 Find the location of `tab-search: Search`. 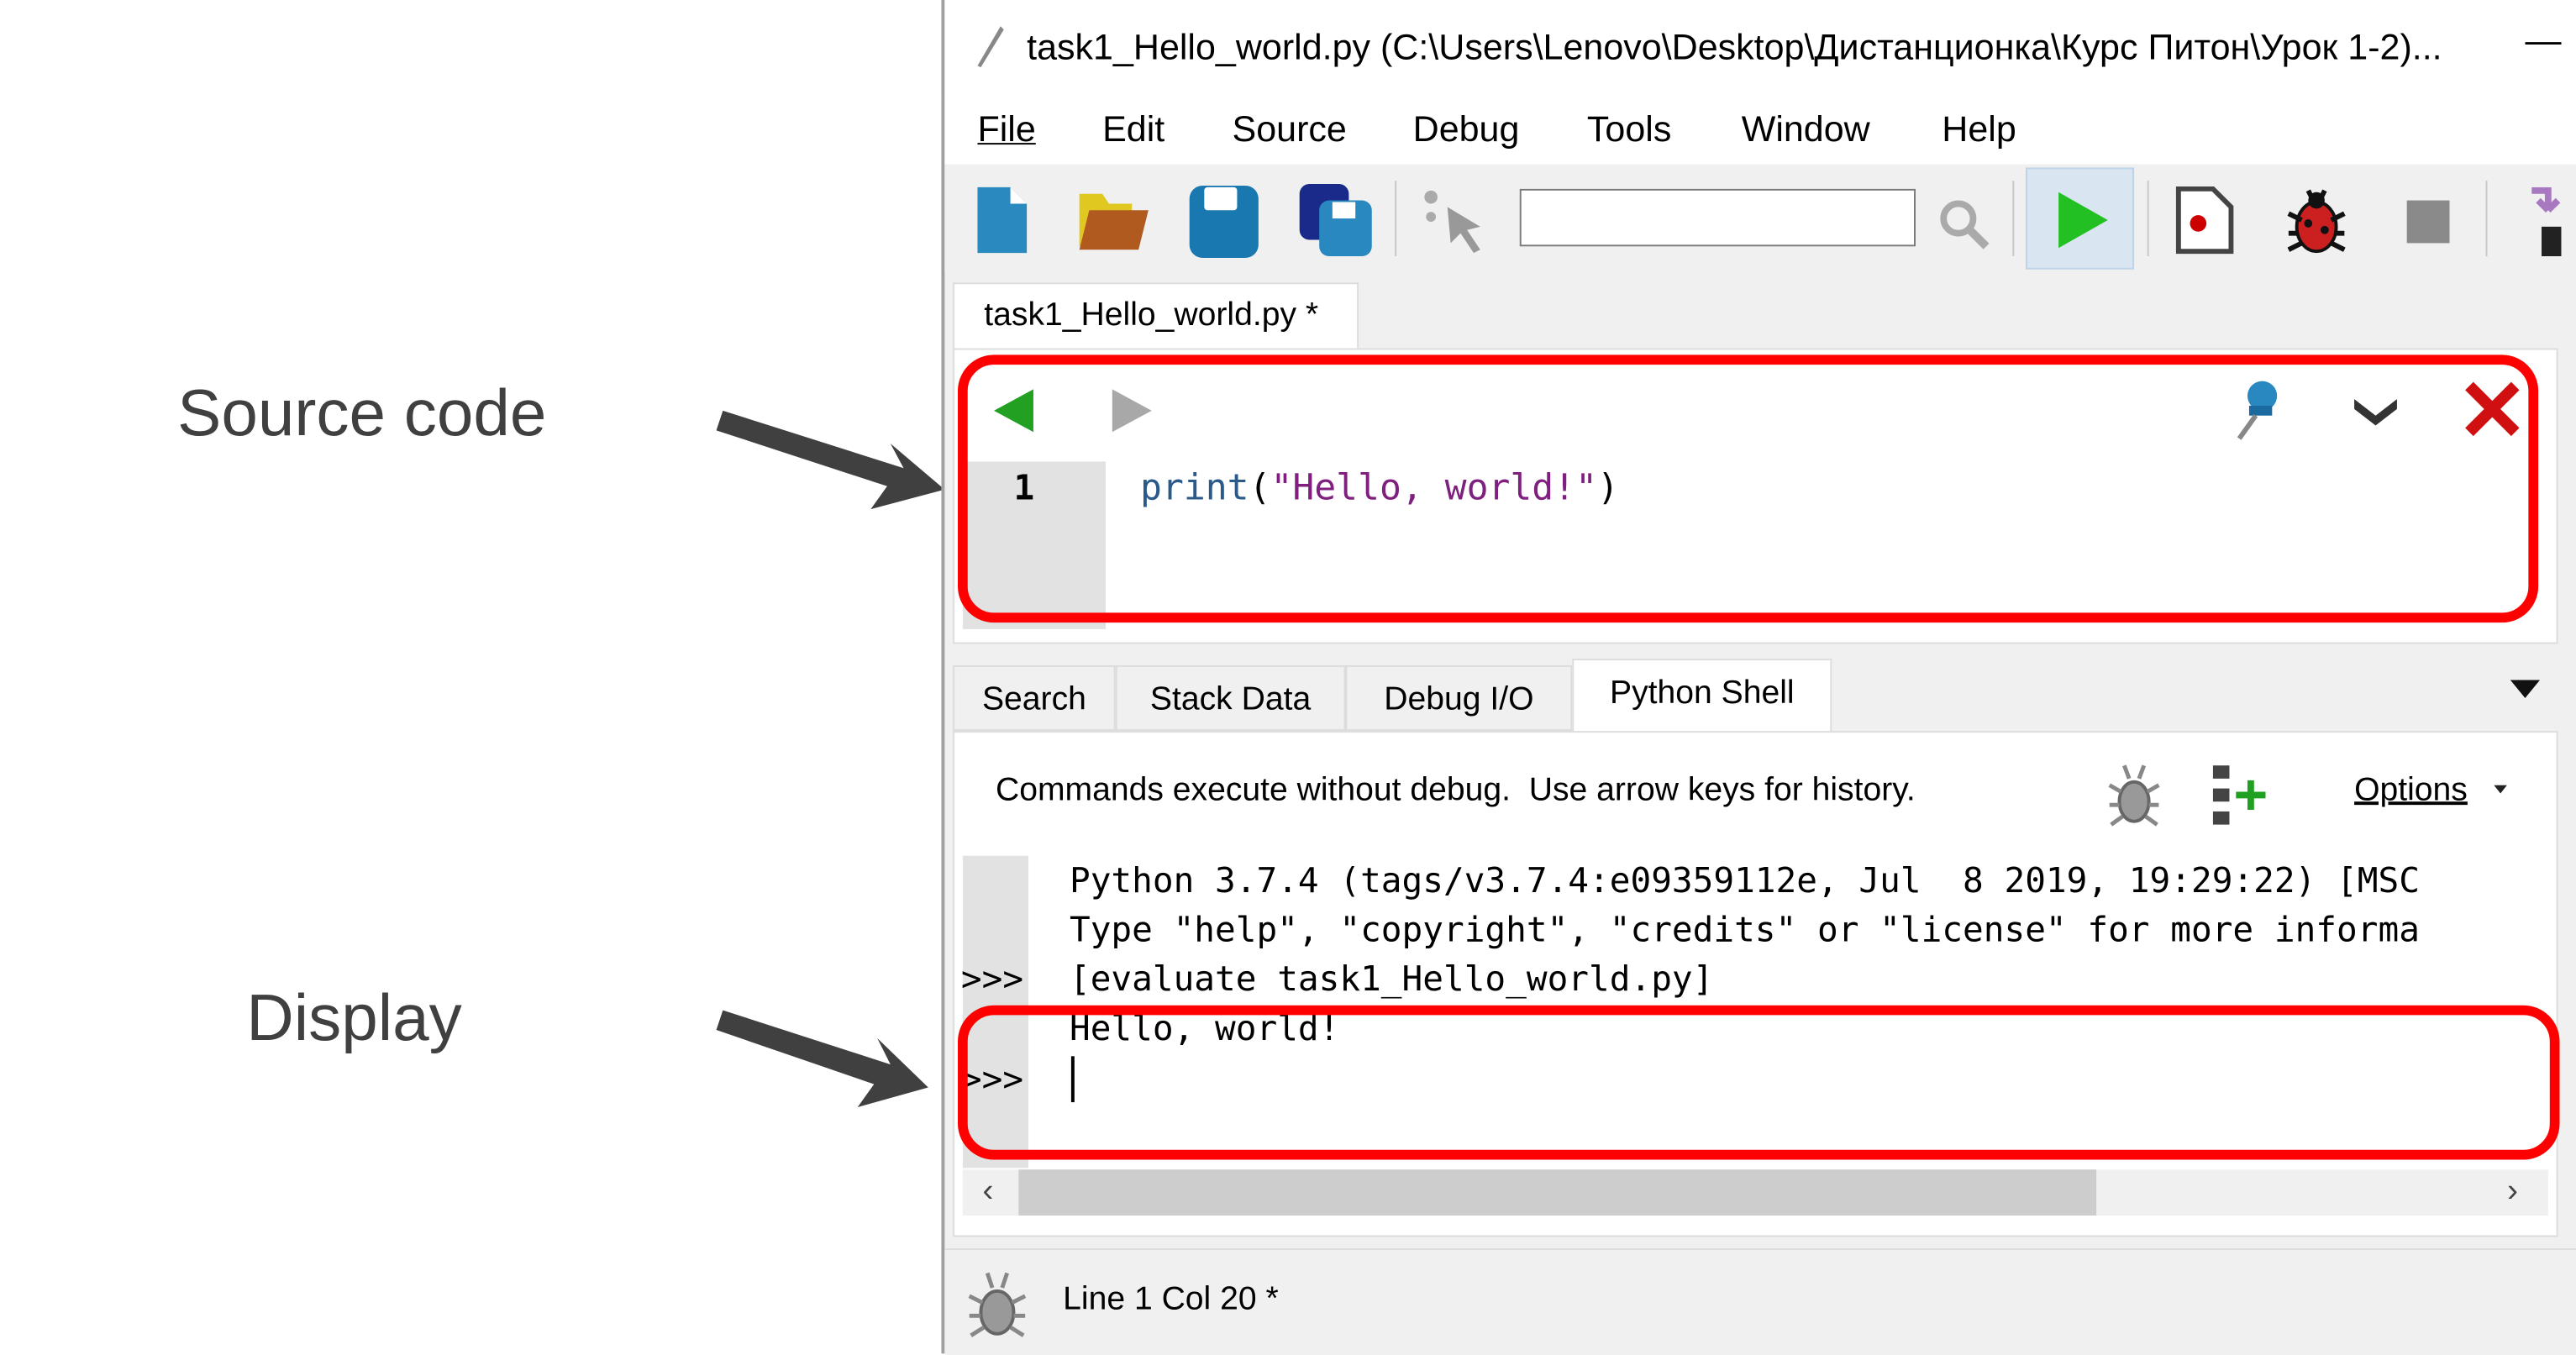

tab-search: Search is located at coordinates (1034, 698).